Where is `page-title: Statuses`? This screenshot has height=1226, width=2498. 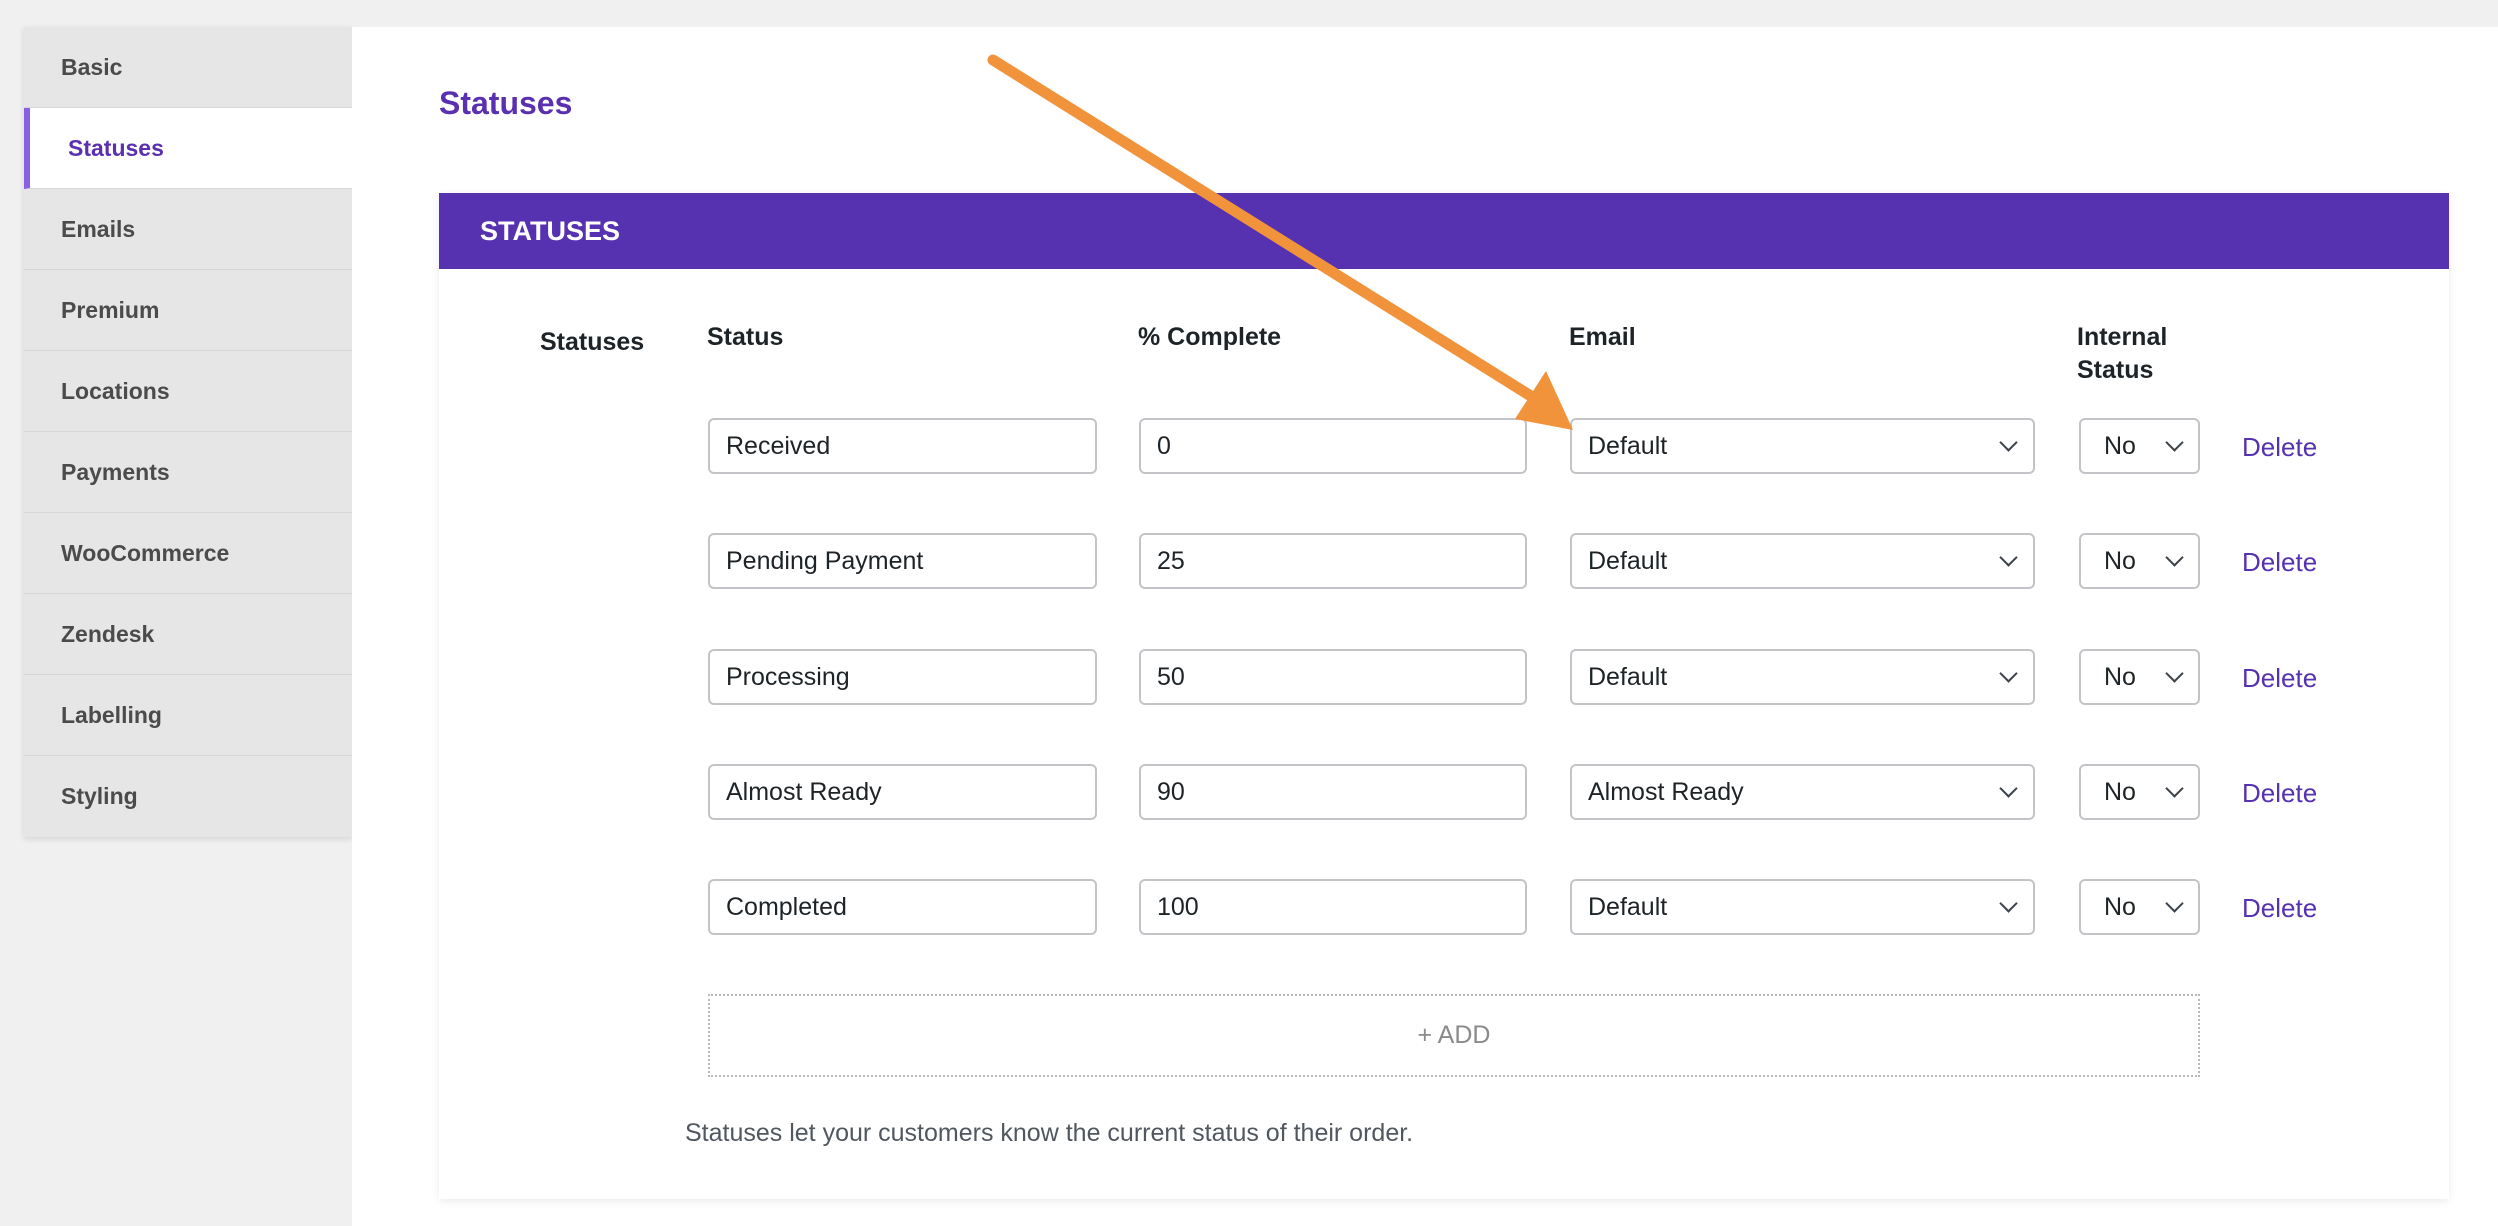
page-title: Statuses is located at coordinates (506, 103).